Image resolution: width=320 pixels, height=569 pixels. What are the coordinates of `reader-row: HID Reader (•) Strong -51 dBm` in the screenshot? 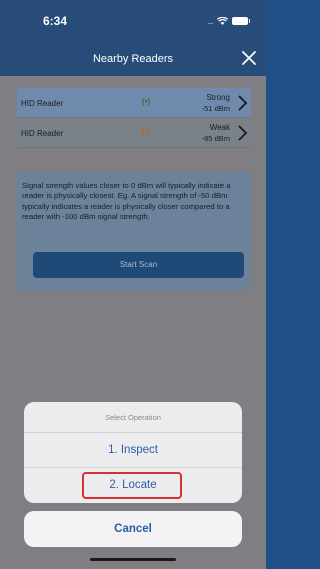 It's located at (134, 103).